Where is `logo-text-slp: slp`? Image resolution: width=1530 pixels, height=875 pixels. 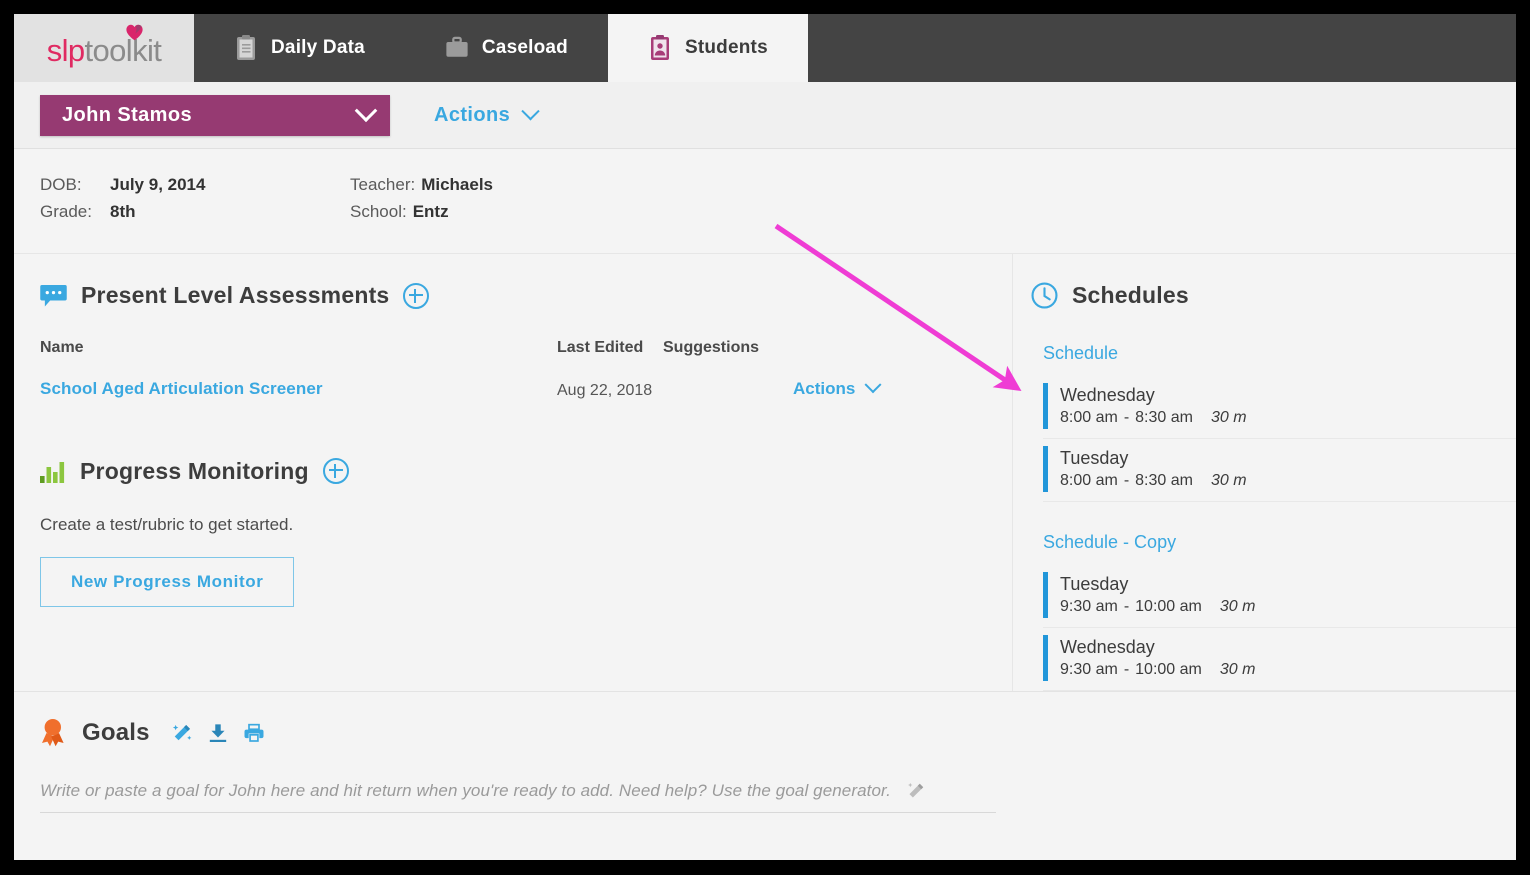
logo-text-slp: slp is located at coordinates (65, 50).